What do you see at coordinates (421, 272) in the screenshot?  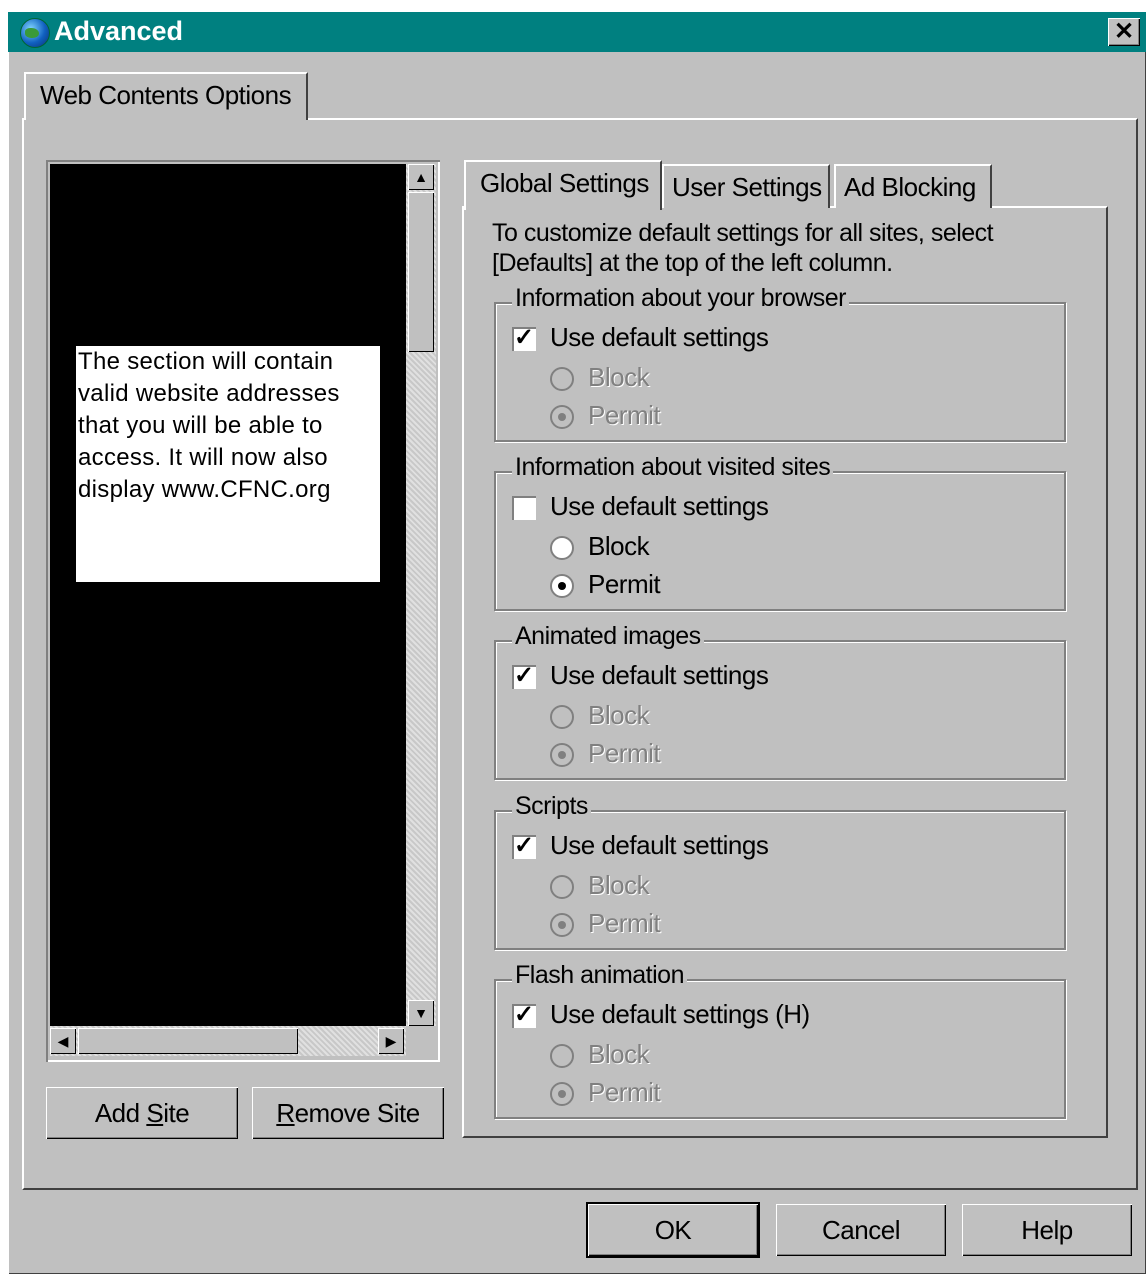 I see `vertical-scroll-thumb` at bounding box center [421, 272].